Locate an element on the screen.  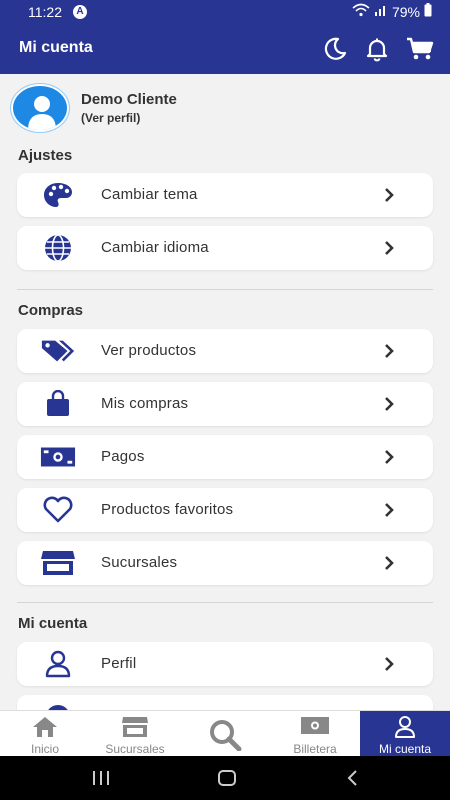
section-title-ajustes: Ajustes is located at coordinates (45, 155).